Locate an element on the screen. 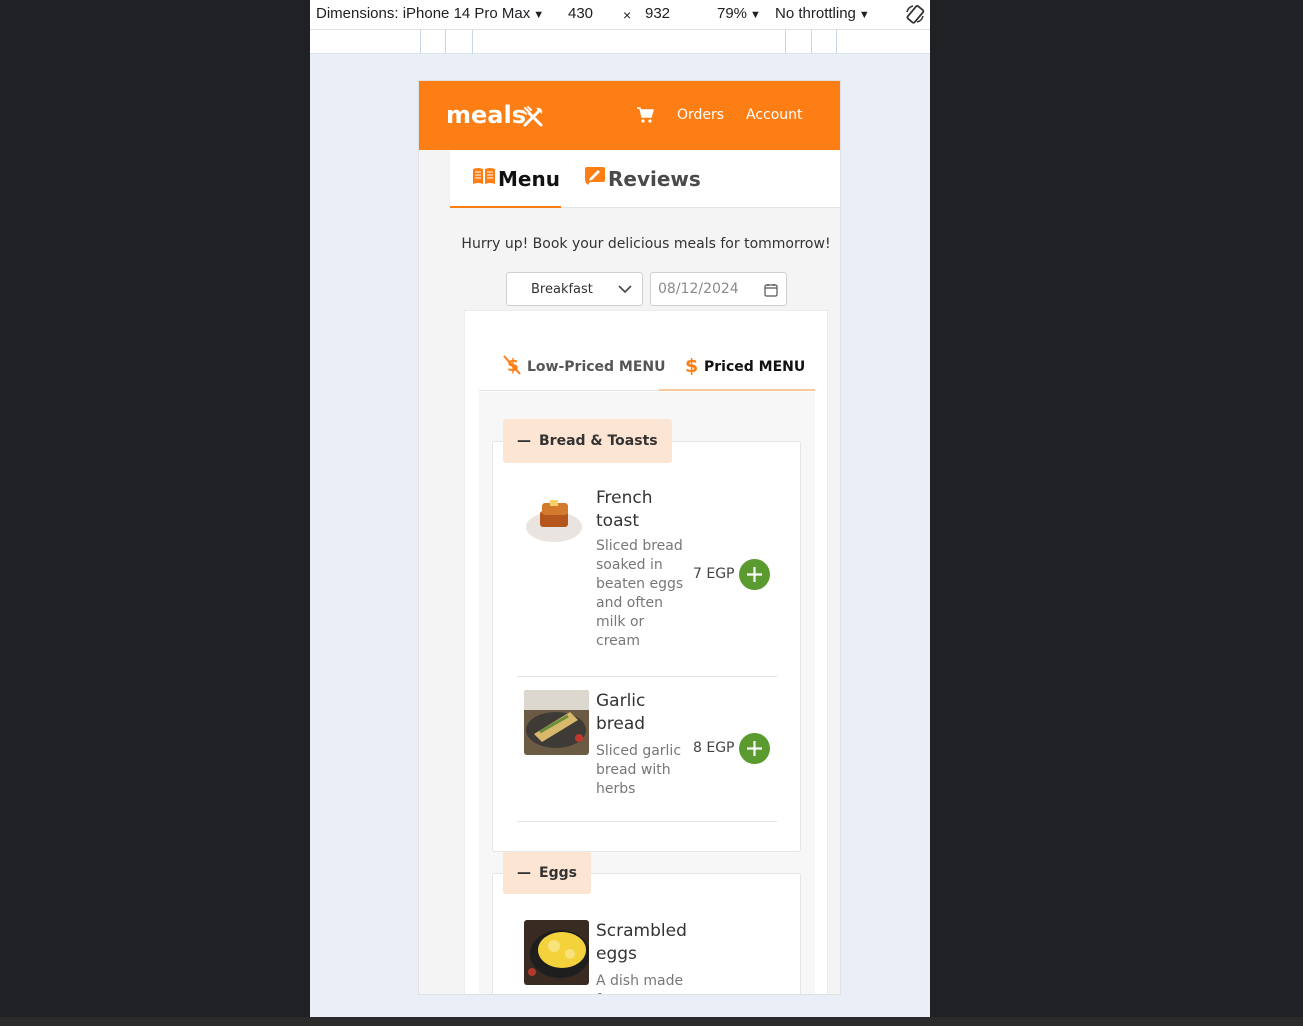  no-dollar-icon: $ is located at coordinates (512, 367).